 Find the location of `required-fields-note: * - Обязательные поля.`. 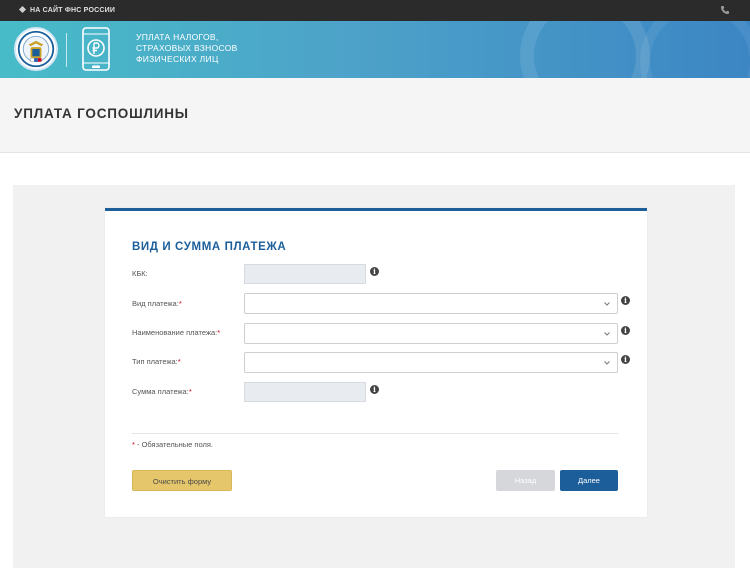

required-fields-note: * - Обязательные поля. is located at coordinates (172, 444).